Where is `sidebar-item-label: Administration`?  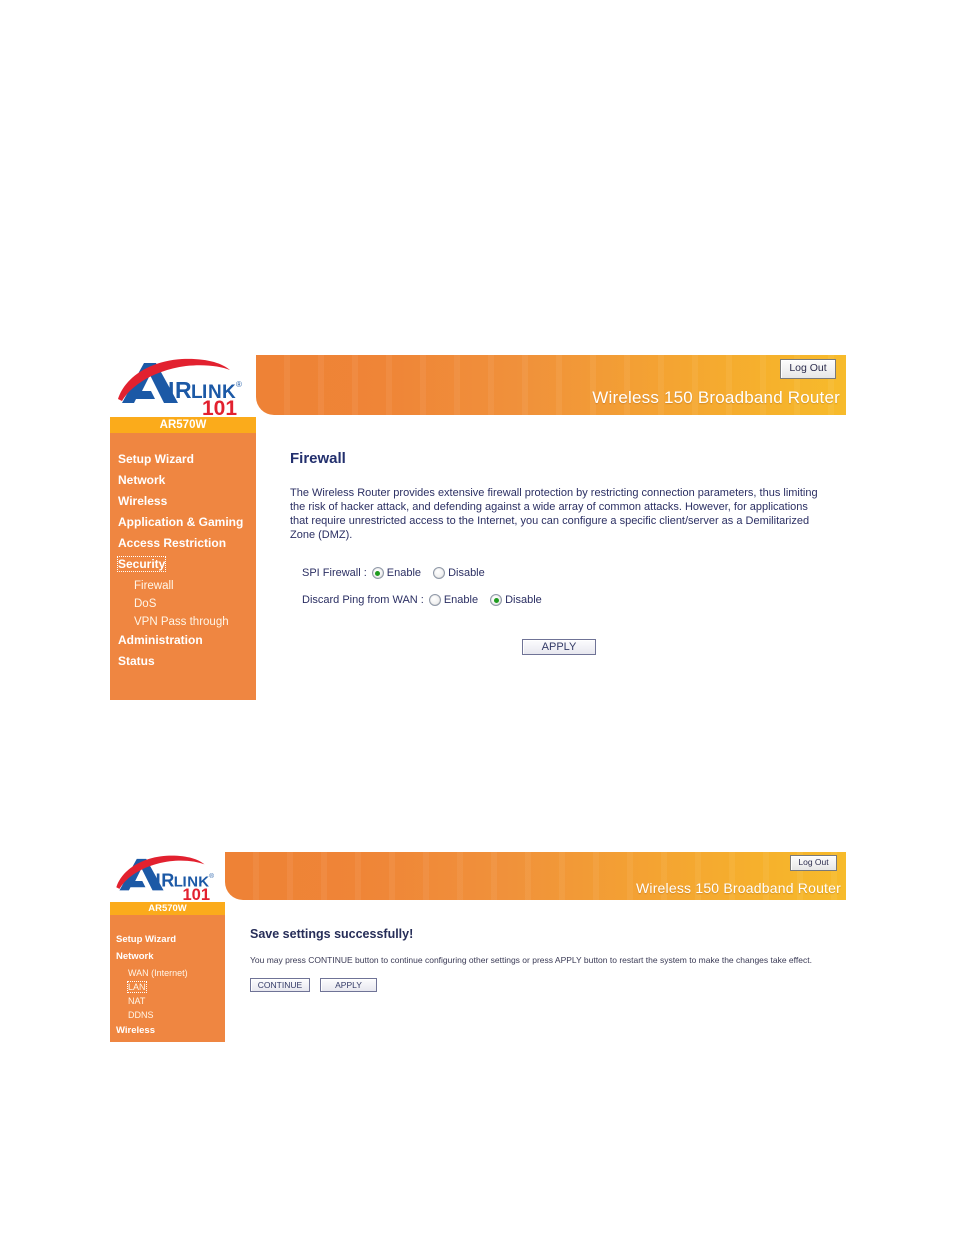
sidebar-item-label: Administration is located at coordinates (160, 640).